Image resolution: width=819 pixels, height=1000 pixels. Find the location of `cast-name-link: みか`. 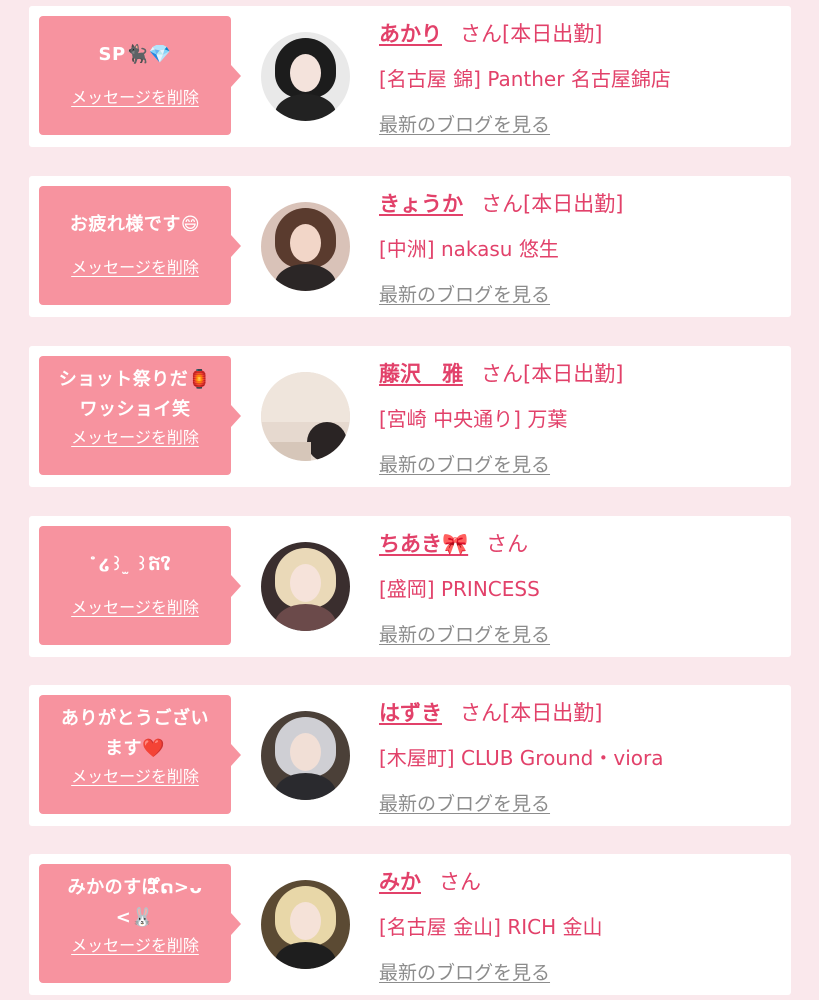

cast-name-link: みか is located at coordinates (400, 882).